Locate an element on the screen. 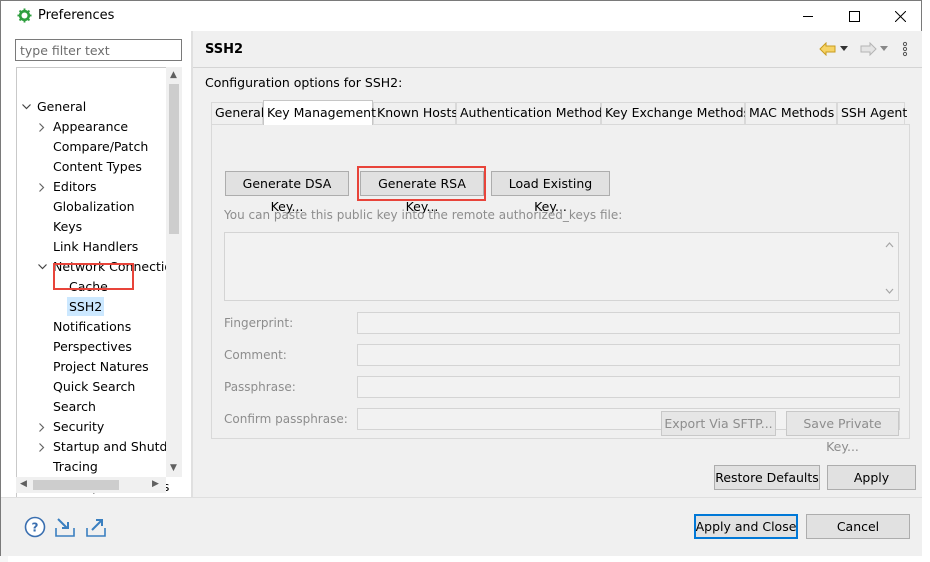  tree-horizontal-scrollbar: ◀ ▶ is located at coordinates (91, 485).